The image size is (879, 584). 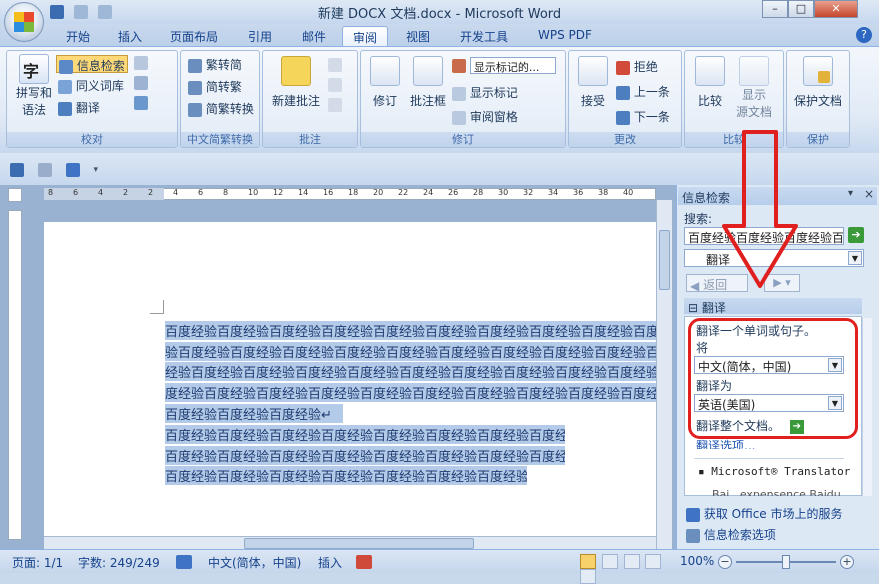 I want to click on qat-redo-icon, so click(x=72, y=169).